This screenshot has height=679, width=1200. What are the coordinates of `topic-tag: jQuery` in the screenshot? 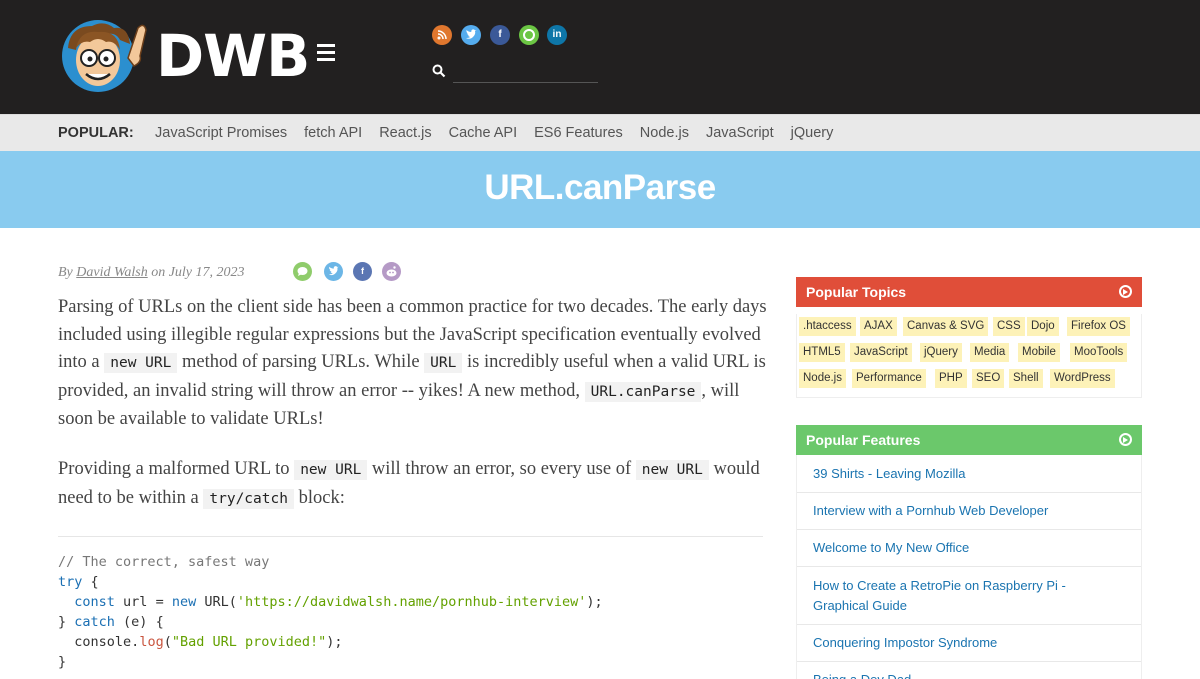 It's located at (941, 352).